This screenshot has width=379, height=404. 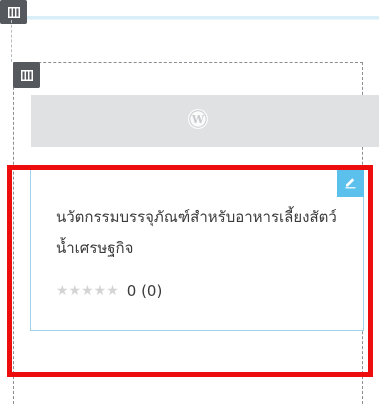 What do you see at coordinates (144, 291) in the screenshot?
I see `rating-count: 0 (0)` at bounding box center [144, 291].